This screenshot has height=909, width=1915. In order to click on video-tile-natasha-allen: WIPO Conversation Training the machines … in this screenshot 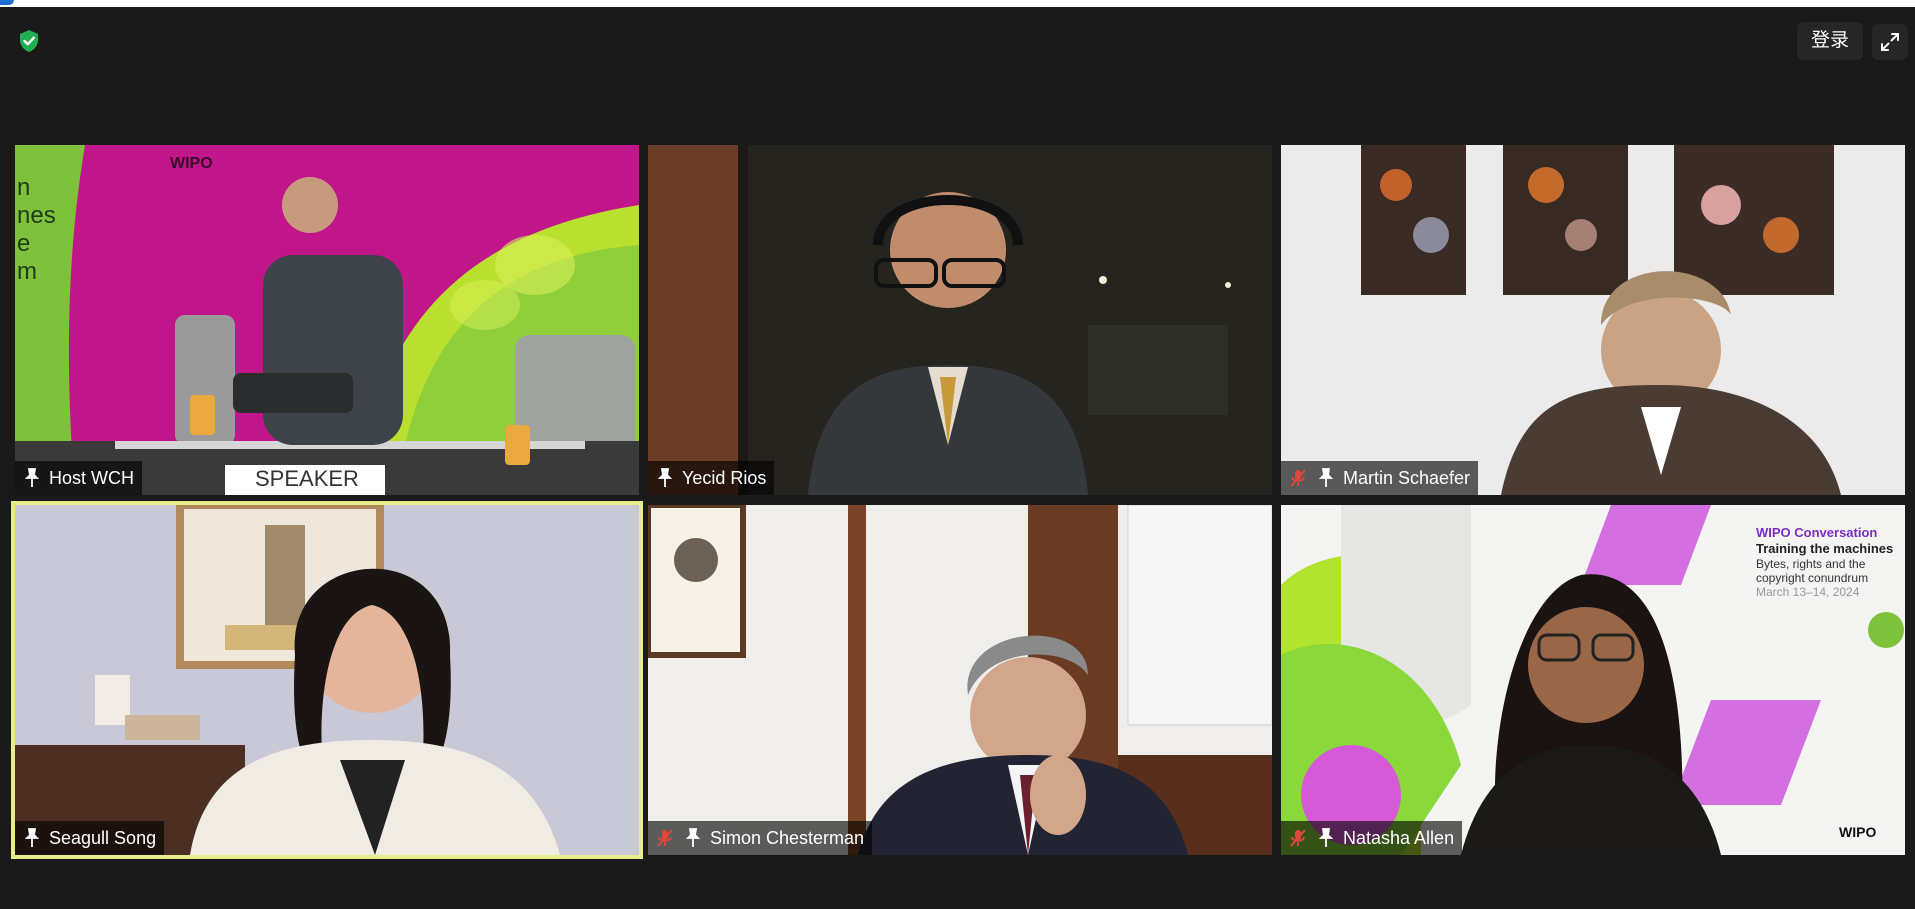, I will do `click(1593, 680)`.